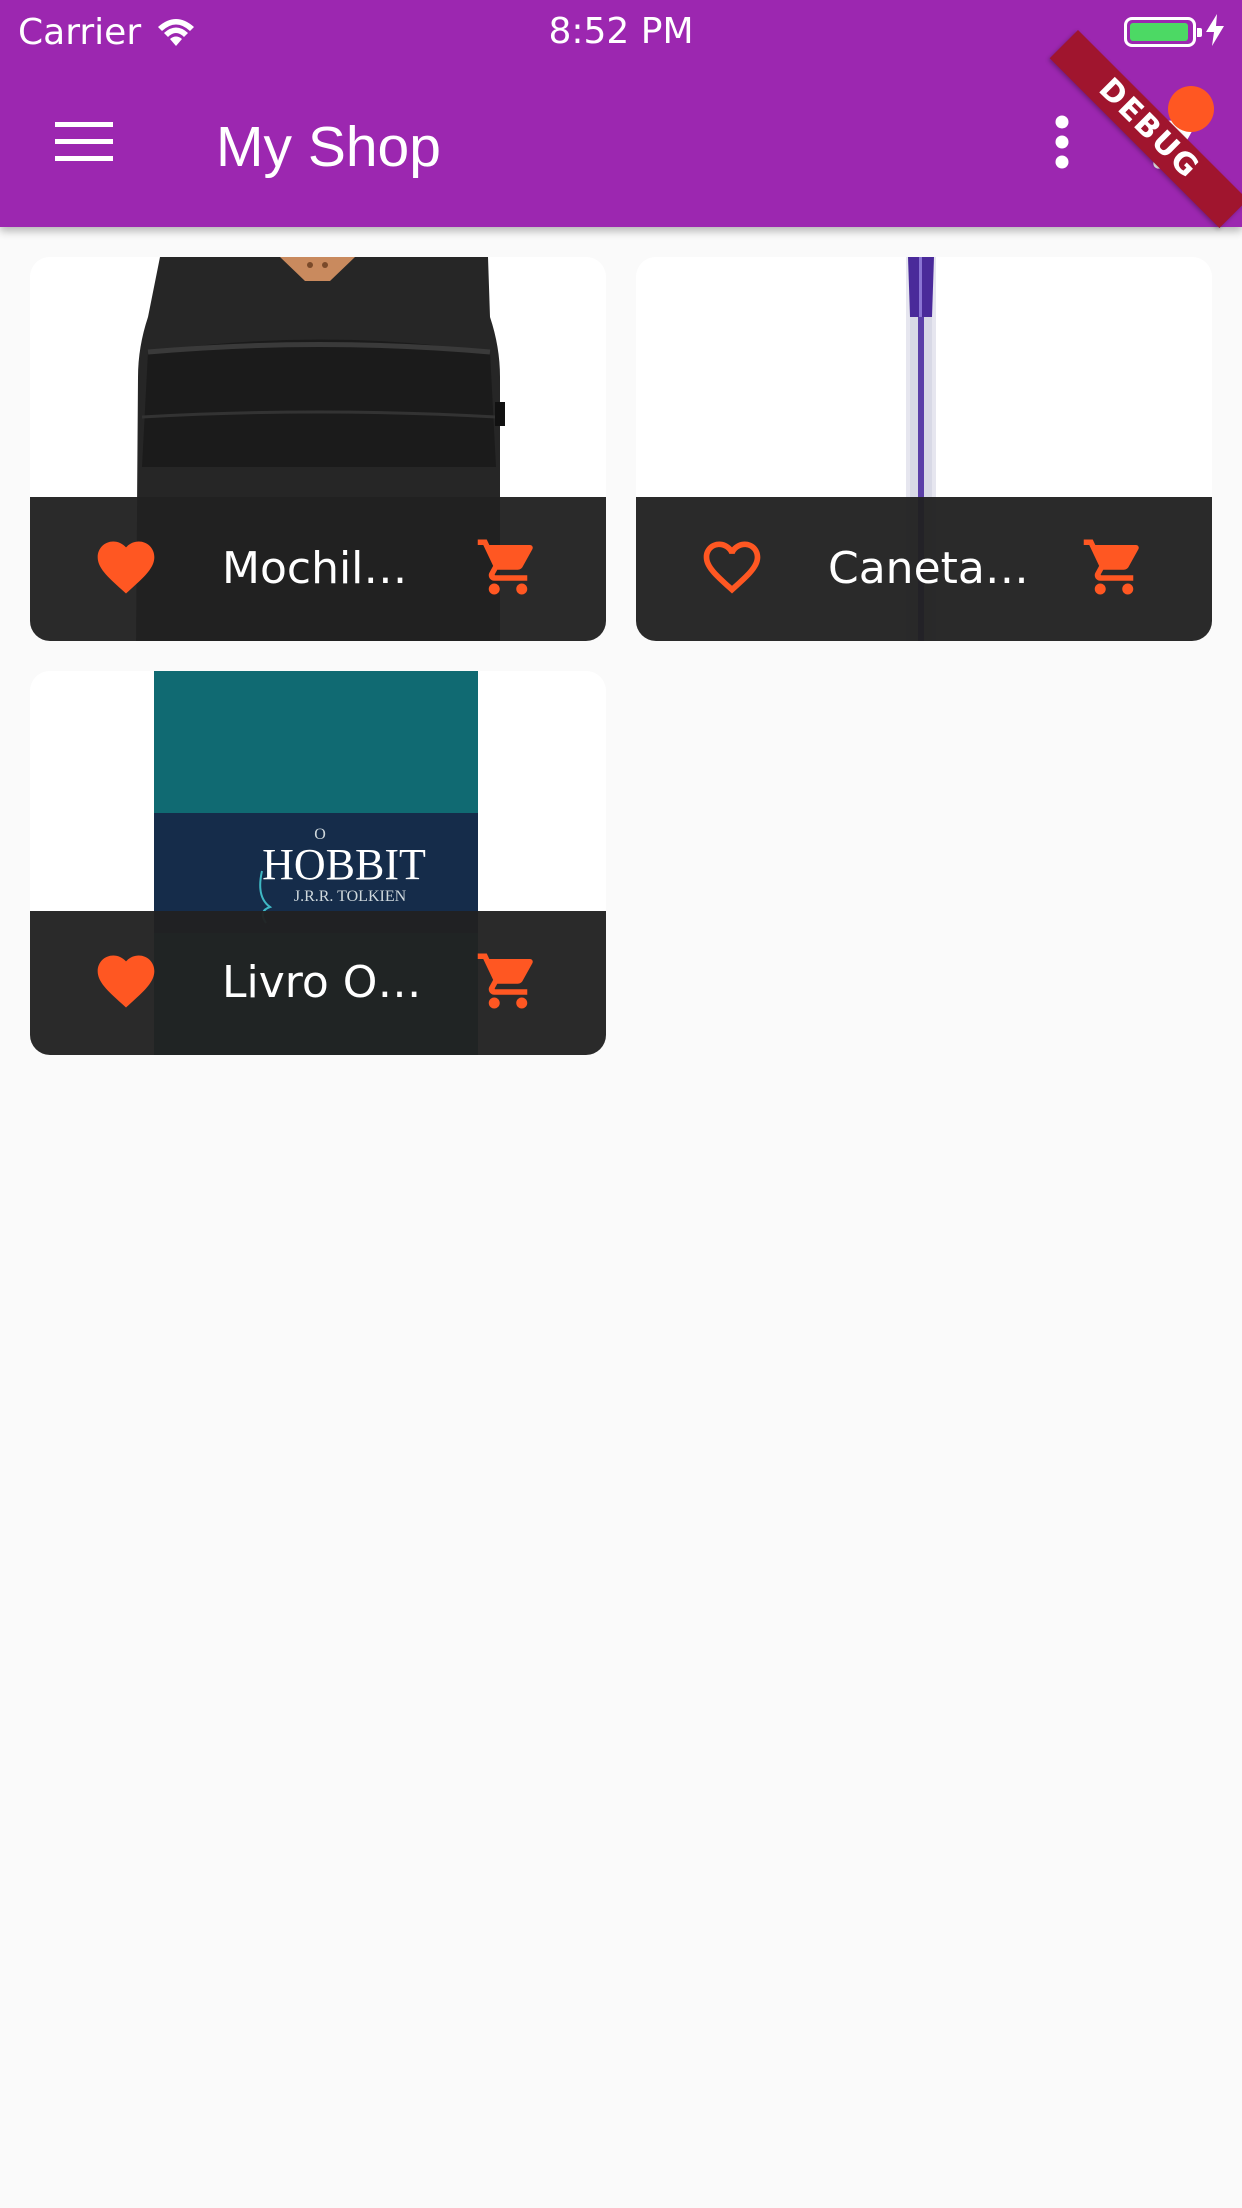 The image size is (1242, 2208). What do you see at coordinates (344, 864) in the screenshot?
I see `book-title: HOBBIT` at bounding box center [344, 864].